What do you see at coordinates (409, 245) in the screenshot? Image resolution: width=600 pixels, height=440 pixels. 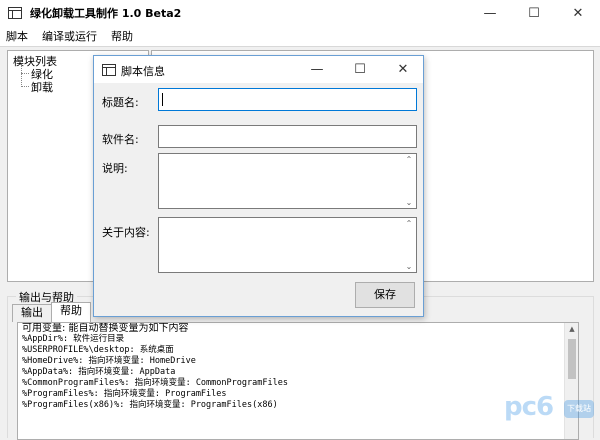 I see `about-scrollbar: ⌃ ⌄` at bounding box center [409, 245].